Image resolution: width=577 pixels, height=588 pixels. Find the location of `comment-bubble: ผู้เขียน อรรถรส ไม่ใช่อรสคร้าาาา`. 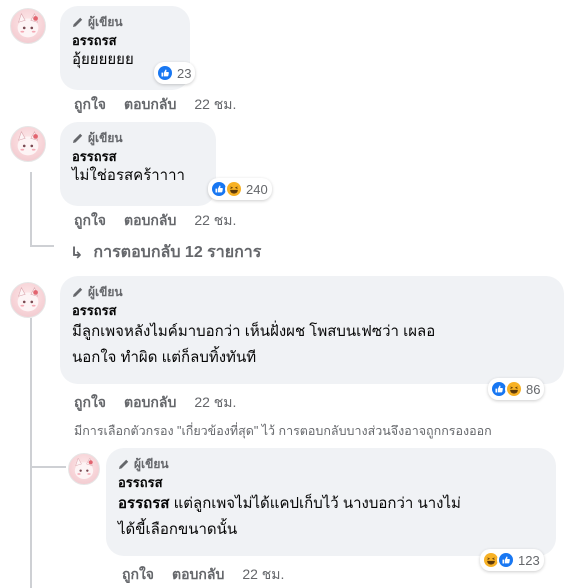

comment-bubble: ผู้เขียน อรรถรส ไม่ใช่อรสคร้าาาา is located at coordinates (138, 164).